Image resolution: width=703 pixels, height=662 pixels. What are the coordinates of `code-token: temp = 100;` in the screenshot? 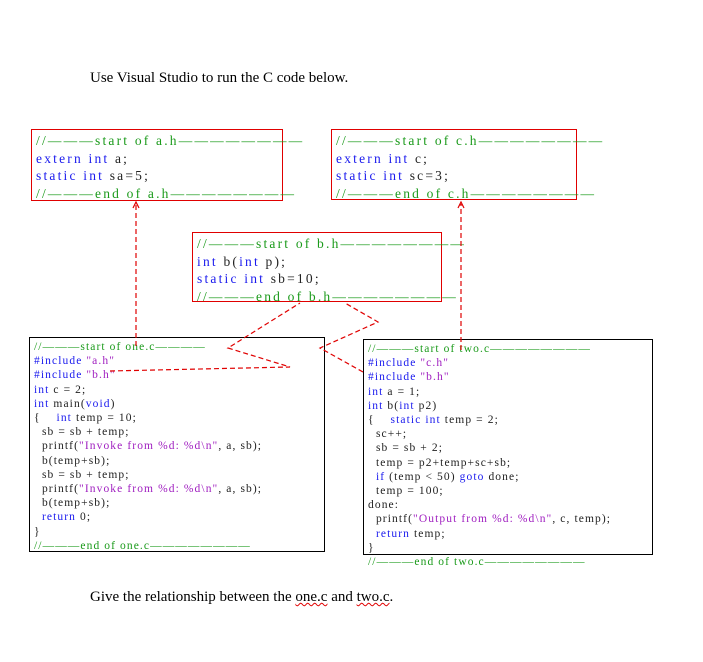 It's located at (406, 491).